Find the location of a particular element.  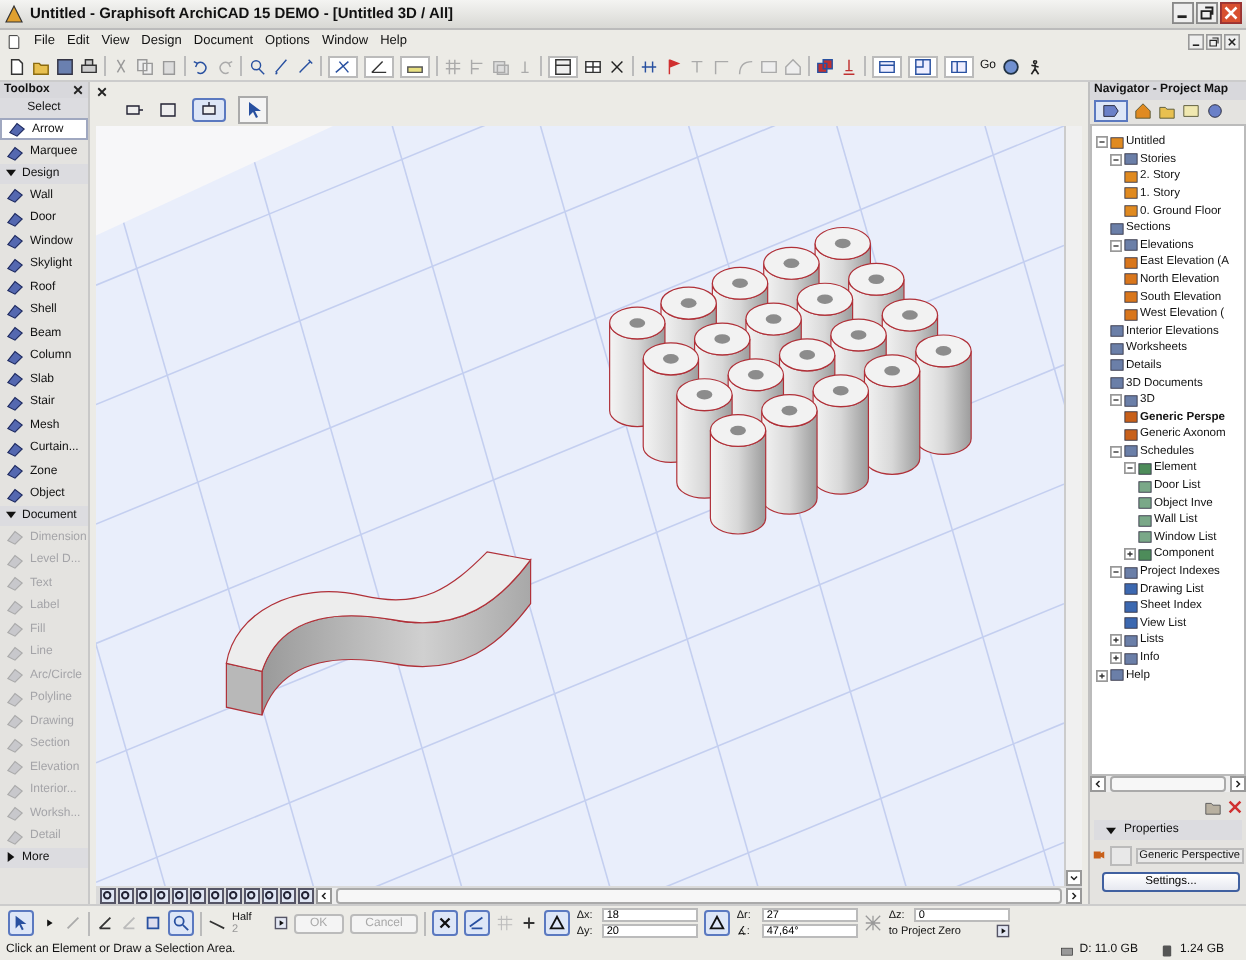

star-burst-icon is located at coordinates (873, 923).